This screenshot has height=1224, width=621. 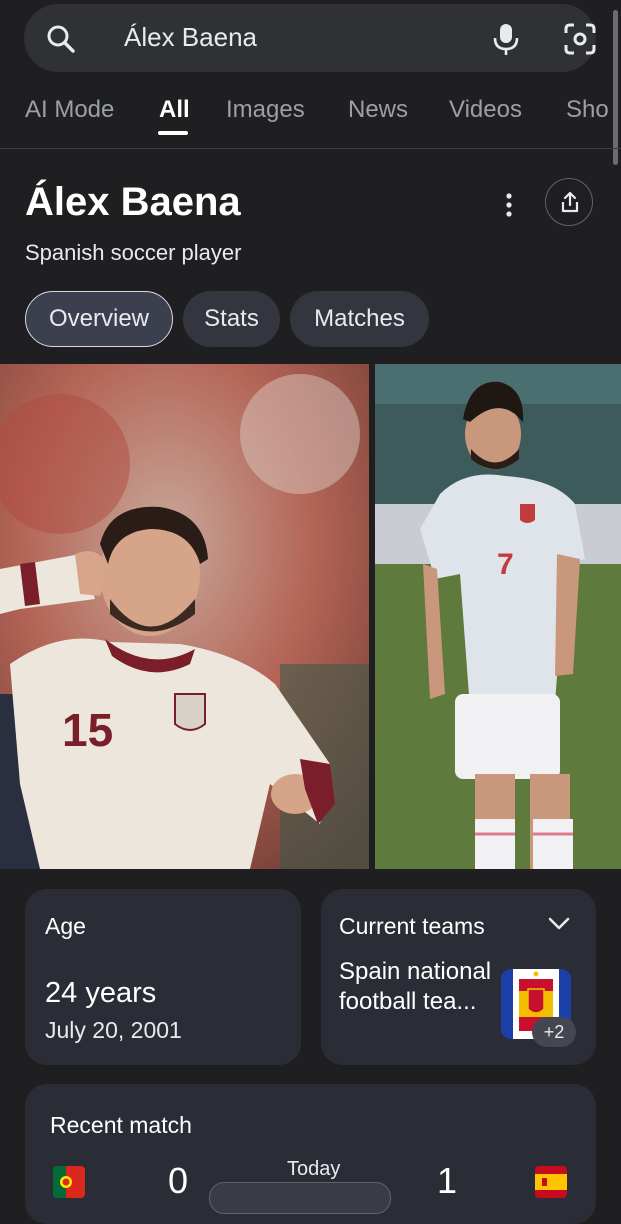 What do you see at coordinates (559, 924) in the screenshot?
I see `chevron-down-icon` at bounding box center [559, 924].